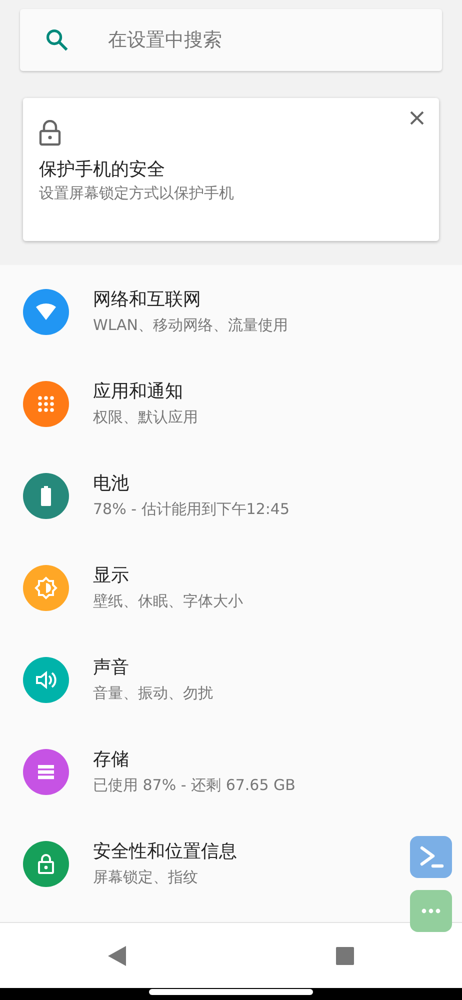 Image resolution: width=462 pixels, height=1000 pixels. I want to click on item-summary: 屏幕锁定、指纹, so click(146, 877).